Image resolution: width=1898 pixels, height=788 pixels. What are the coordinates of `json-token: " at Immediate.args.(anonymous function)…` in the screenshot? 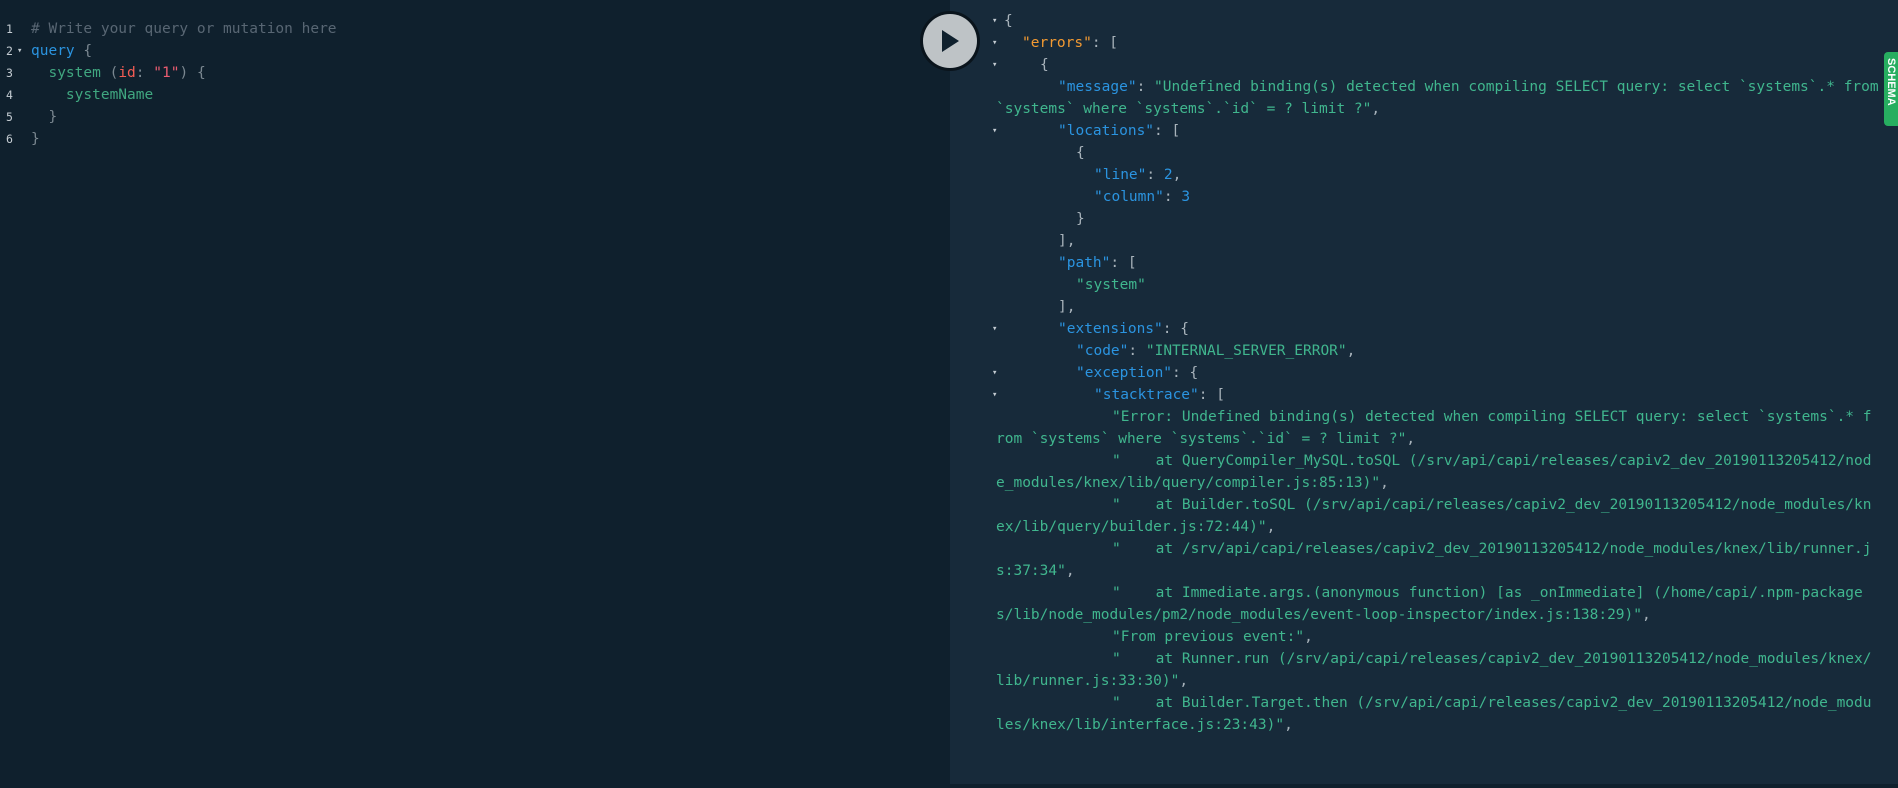 It's located at (1429, 604).